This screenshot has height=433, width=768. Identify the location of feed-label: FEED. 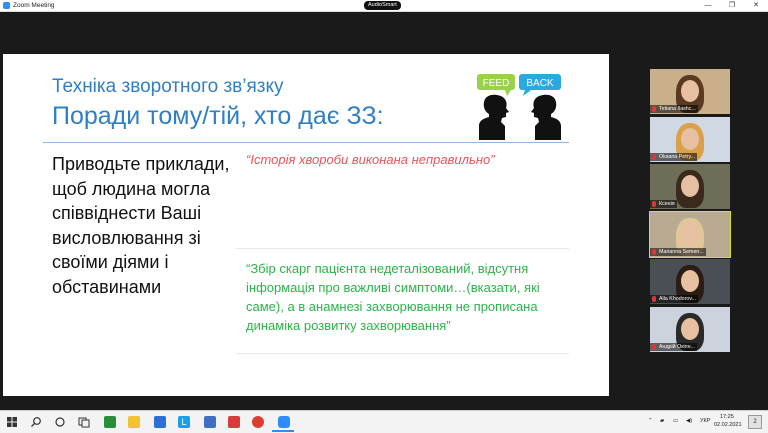
(496, 83).